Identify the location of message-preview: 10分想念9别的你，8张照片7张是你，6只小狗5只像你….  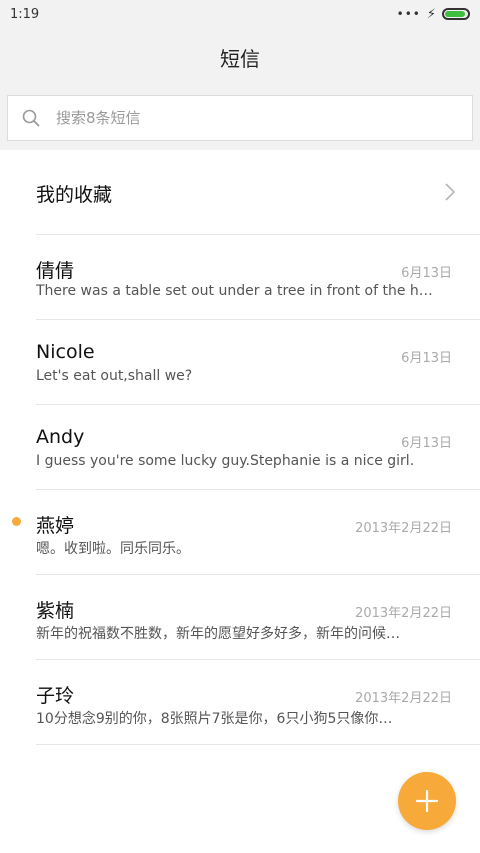
(214, 719).